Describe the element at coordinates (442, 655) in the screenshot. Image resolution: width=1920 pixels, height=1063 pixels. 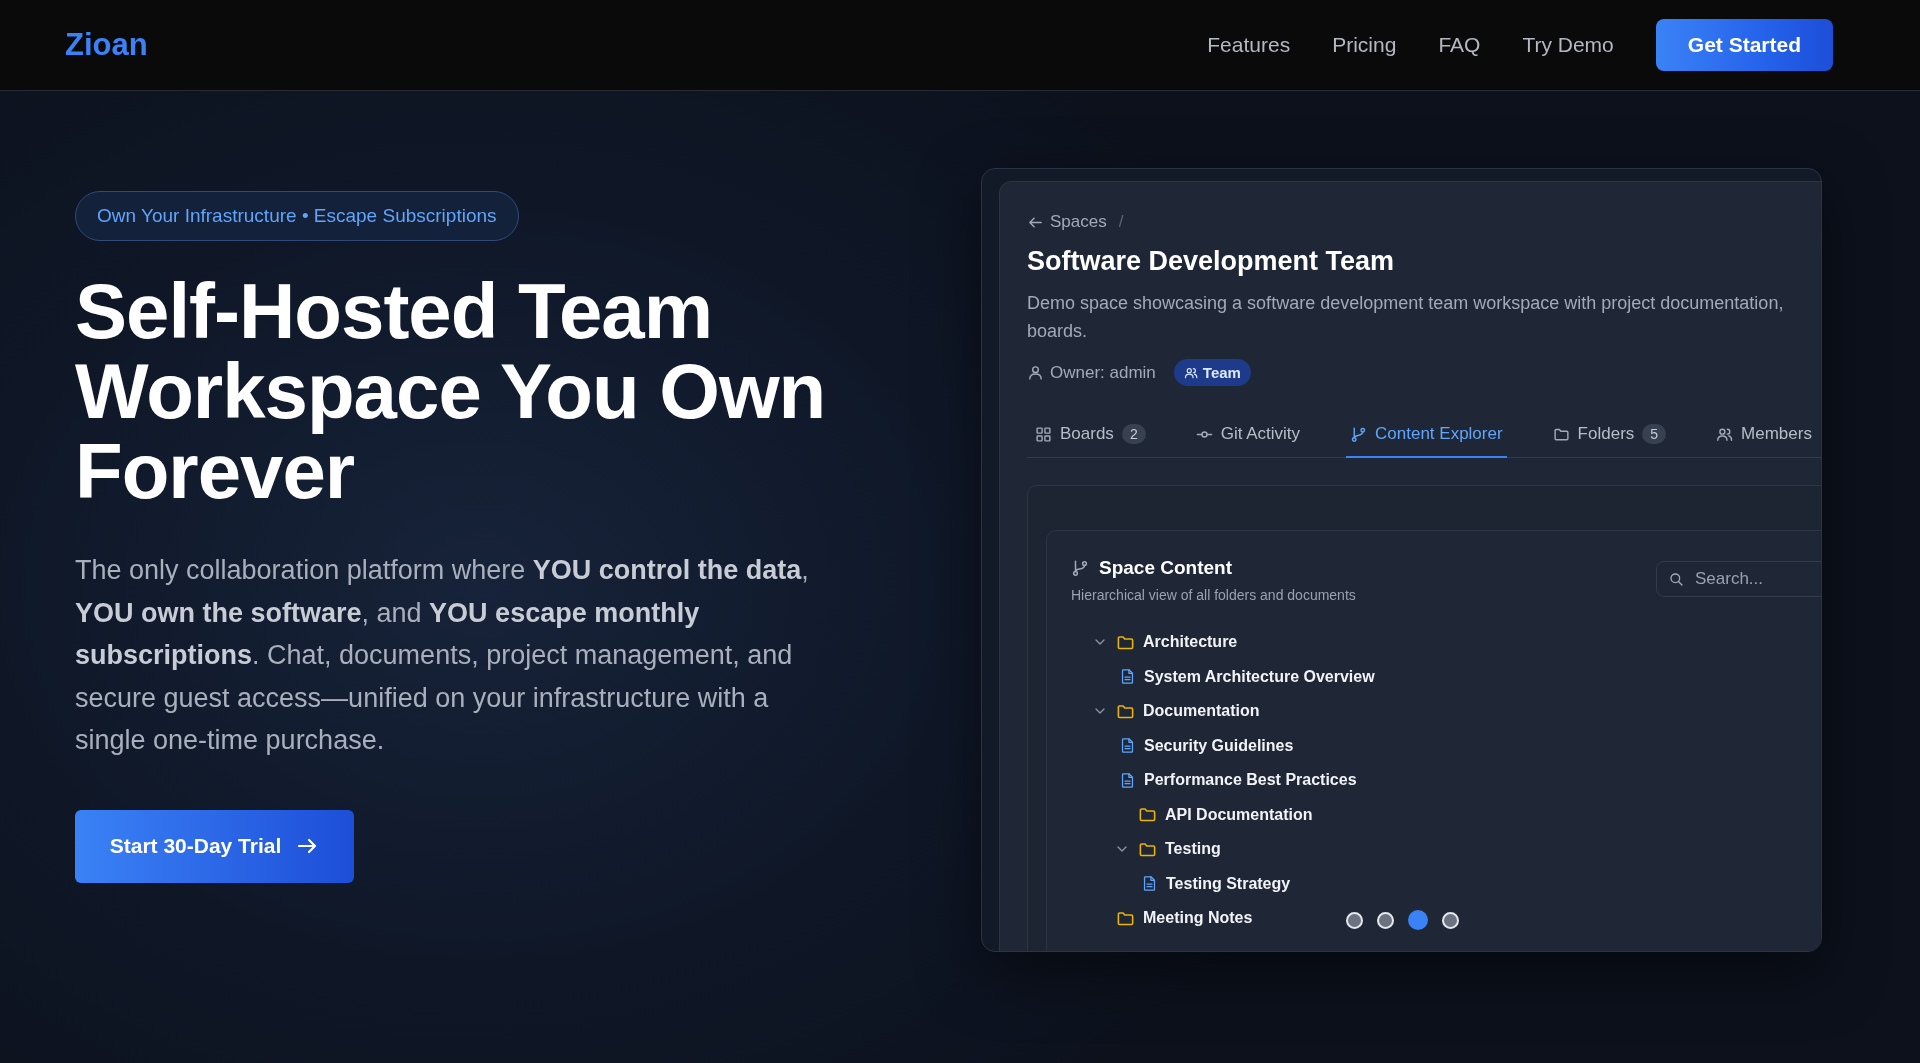
I see `hero-description: The only collaboration platform where YOU control the data, YOU own the software, and YOU escape monthly subscriptions. Chat, documents, project management, and secure guest access—unified on your infrastructure with a single one-time purchase.` at that location.